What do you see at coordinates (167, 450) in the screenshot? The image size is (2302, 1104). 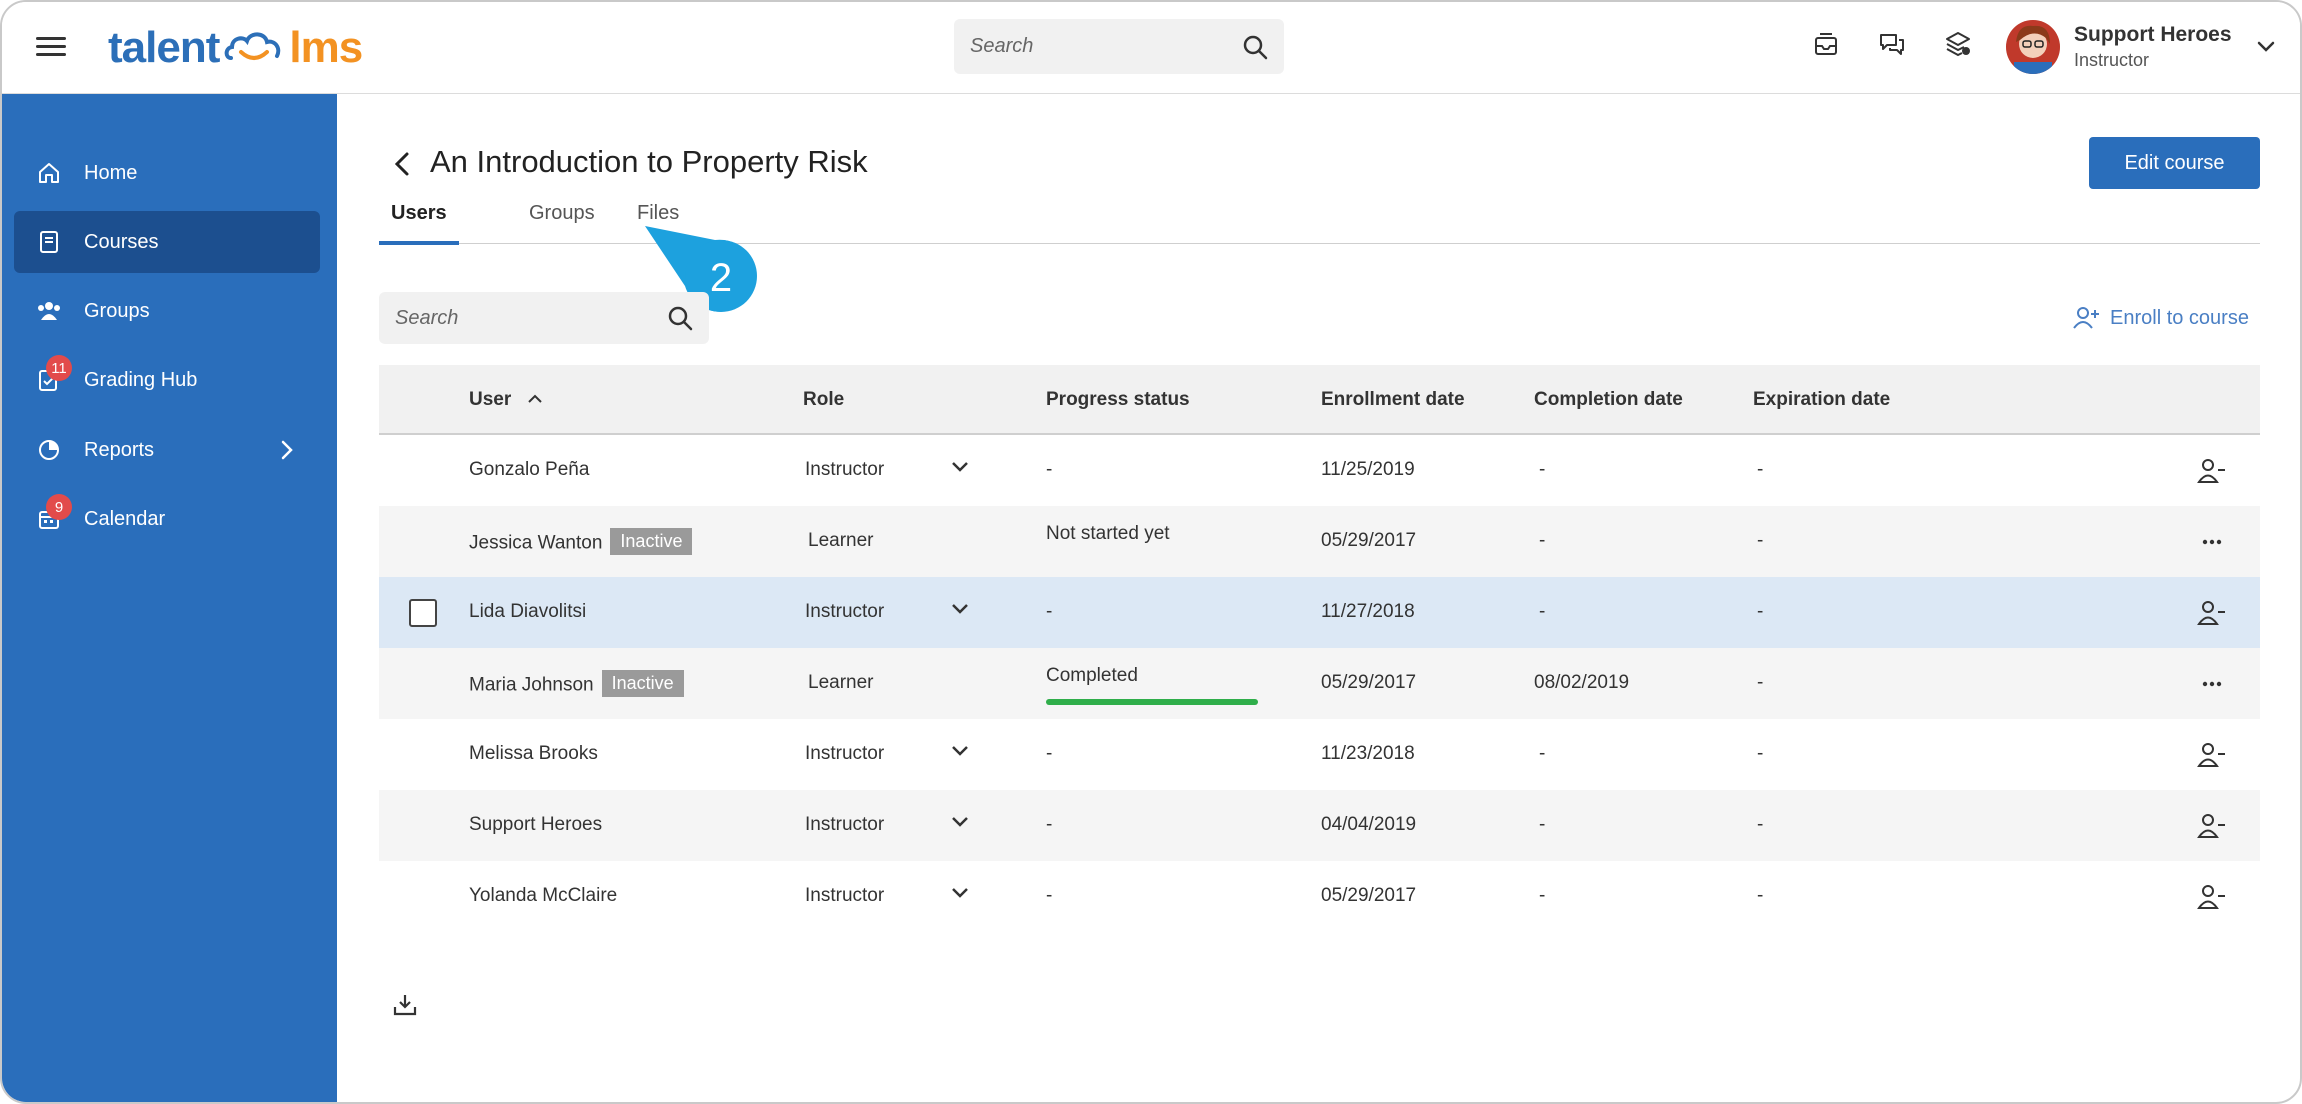 I see `sidebar-item-reports: Reports` at bounding box center [167, 450].